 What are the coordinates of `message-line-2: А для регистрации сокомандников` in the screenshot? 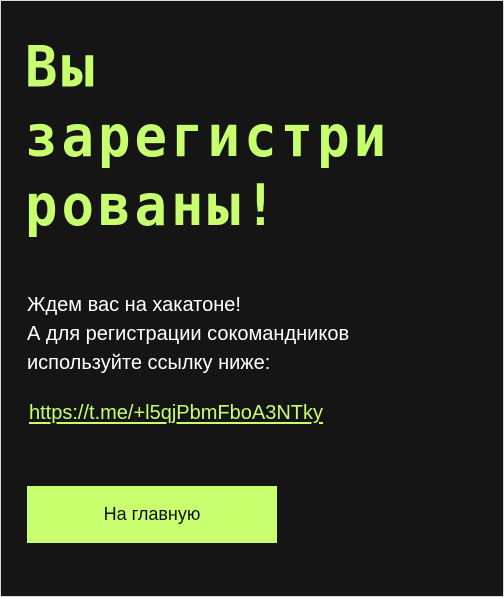 It's located at (188, 334).